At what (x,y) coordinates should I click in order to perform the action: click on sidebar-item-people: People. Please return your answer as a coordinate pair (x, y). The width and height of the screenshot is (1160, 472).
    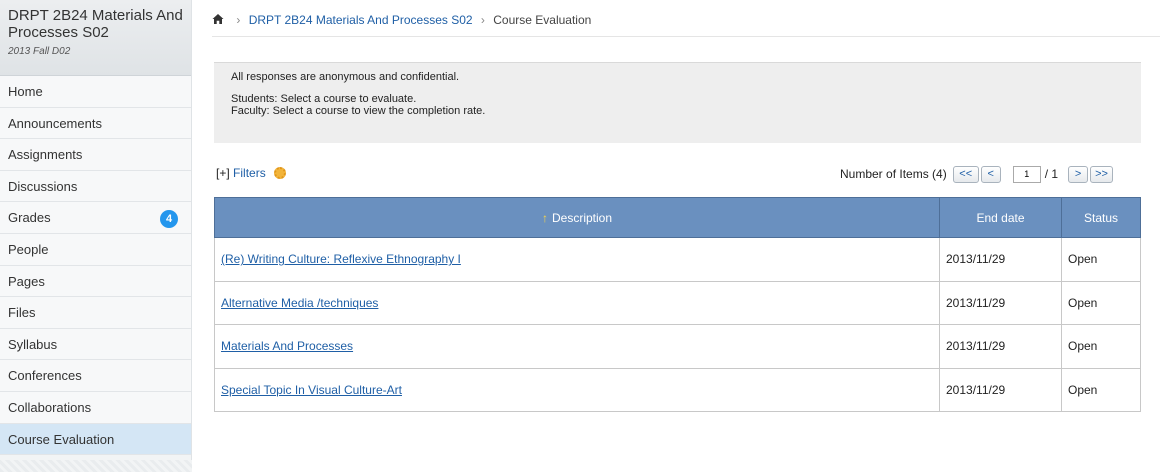
    Looking at the image, I should click on (95, 249).